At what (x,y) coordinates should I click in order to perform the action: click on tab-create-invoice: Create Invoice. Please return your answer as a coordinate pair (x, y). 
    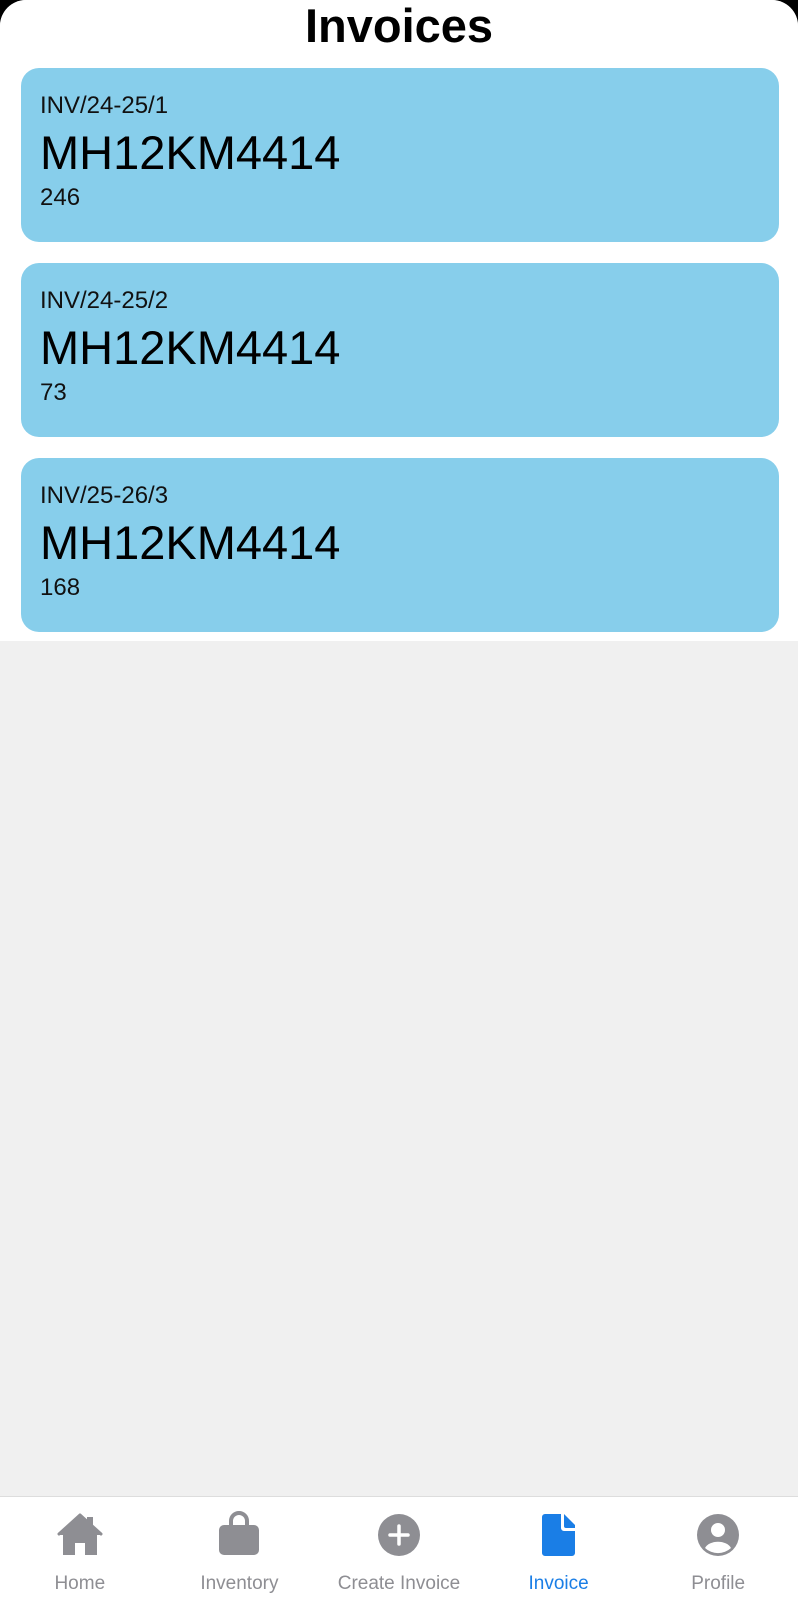
    Looking at the image, I should click on (399, 1548).